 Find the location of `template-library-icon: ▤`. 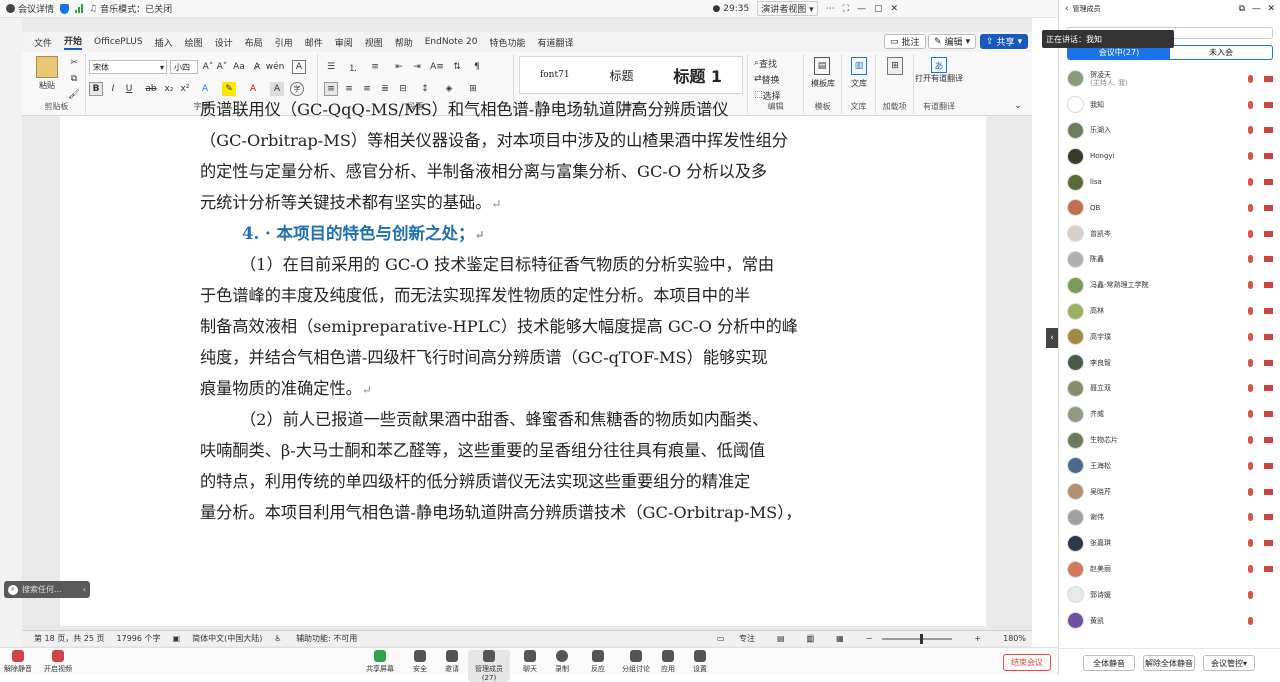

template-library-icon: ▤ is located at coordinates (822, 66).